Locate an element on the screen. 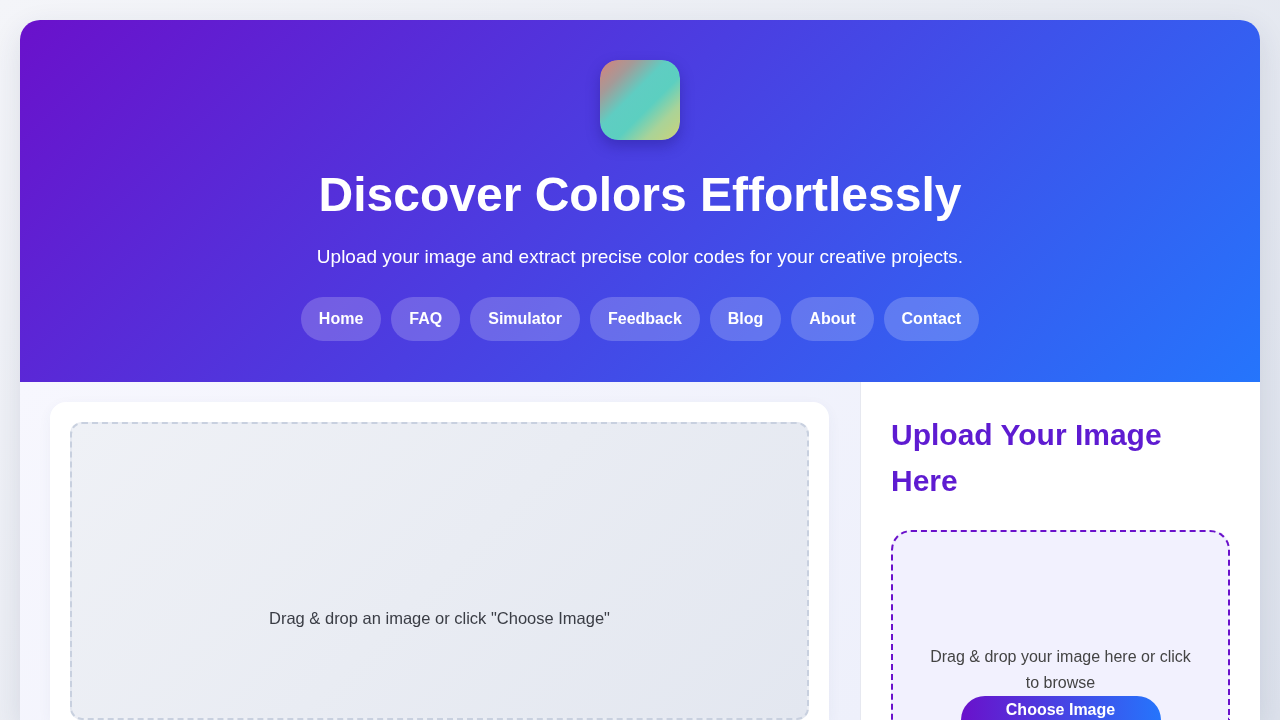  page-title: Discover Colors Effortlessly is located at coordinates (640, 195).